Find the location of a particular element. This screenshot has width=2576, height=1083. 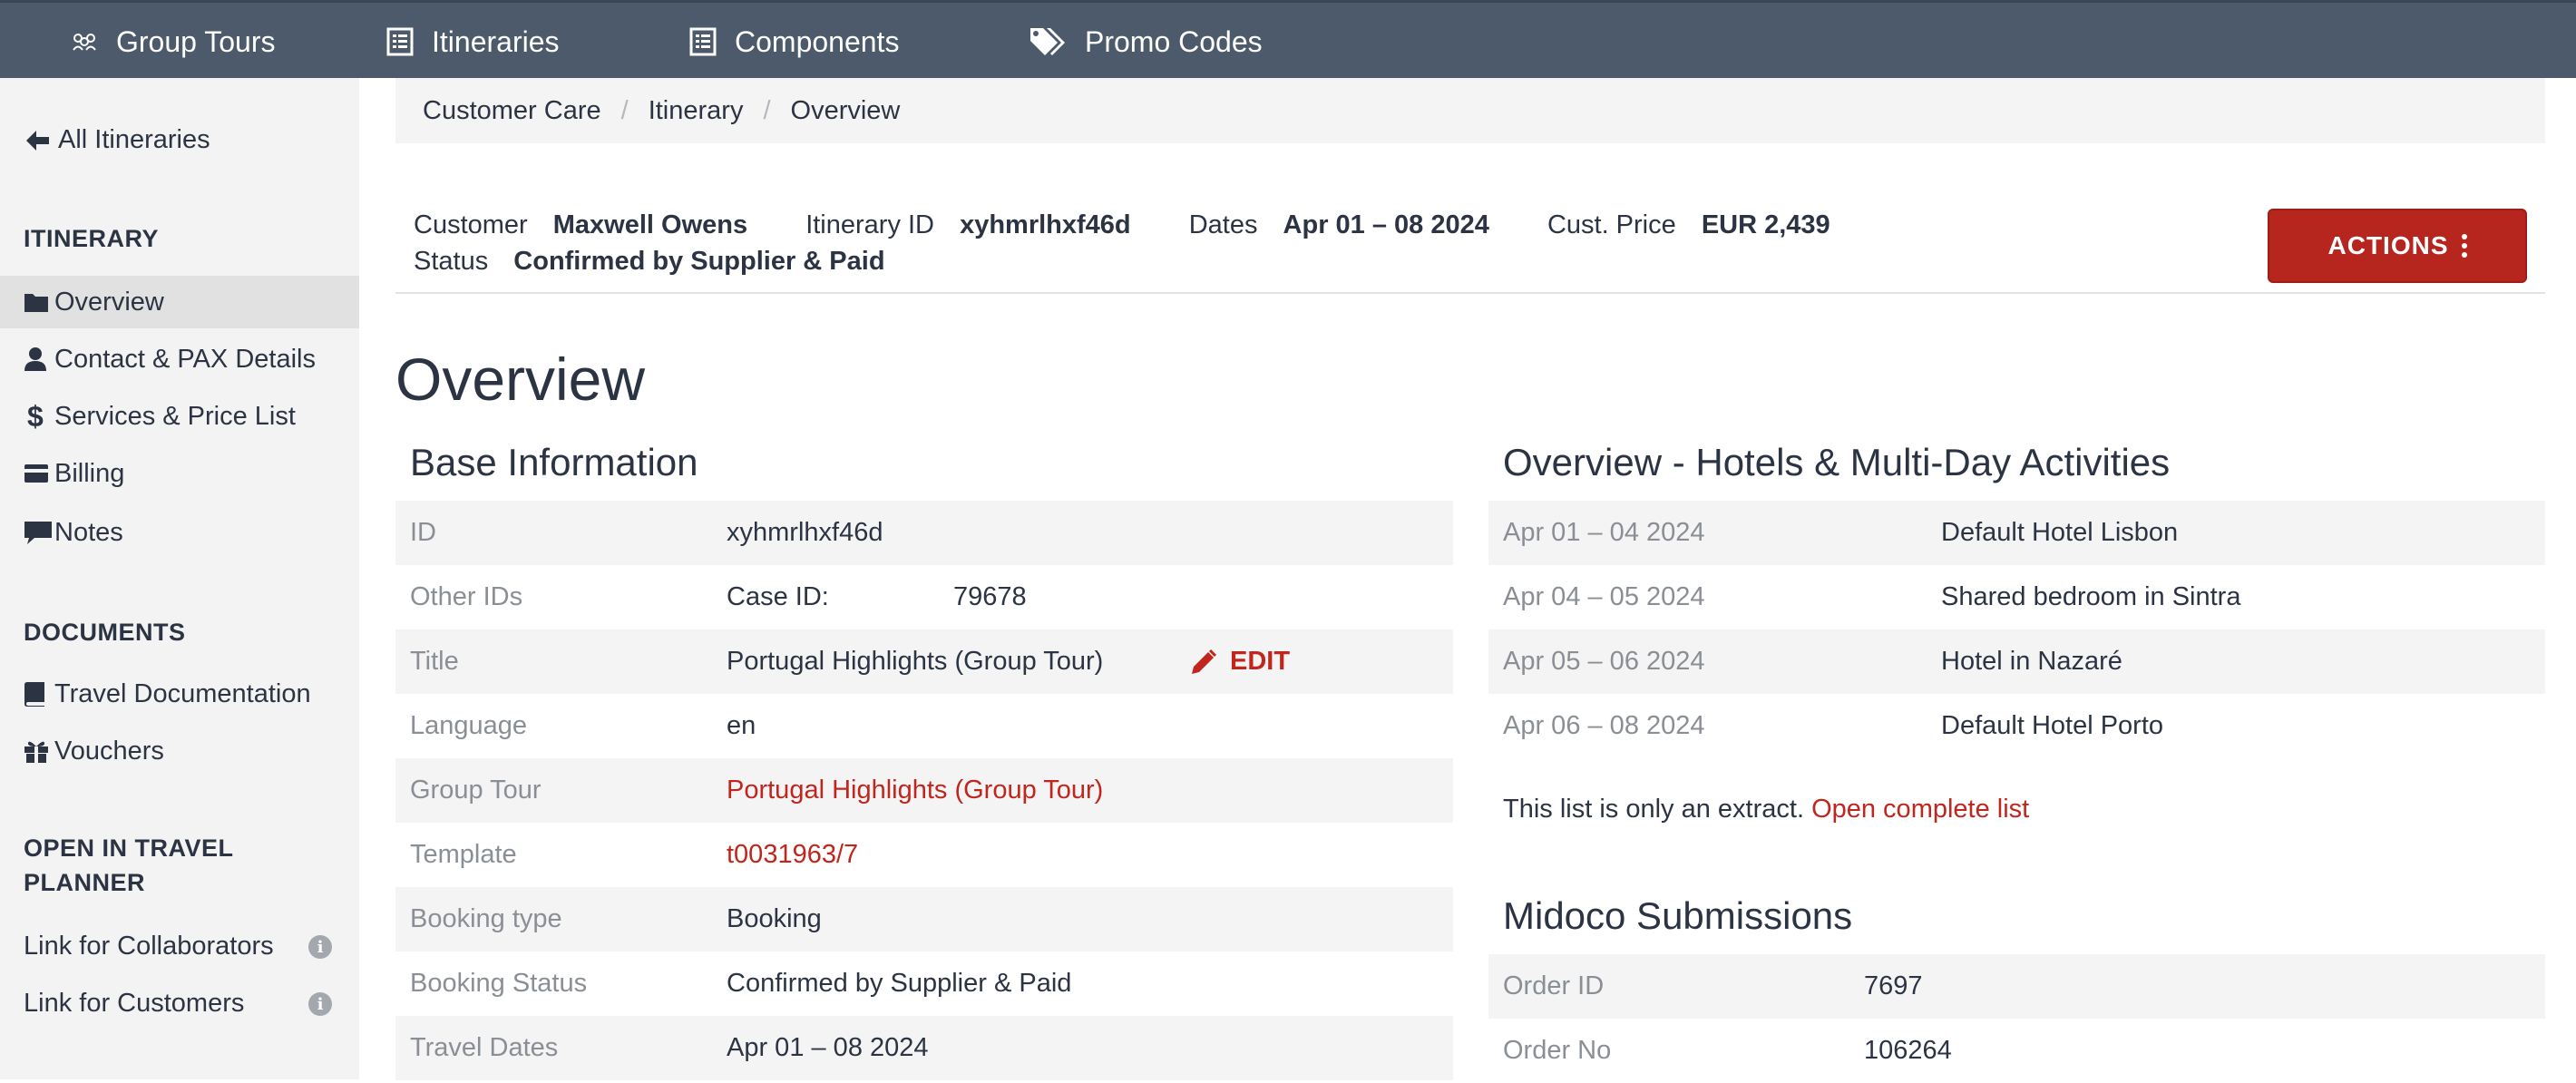

row-key: Template is located at coordinates (463, 854).